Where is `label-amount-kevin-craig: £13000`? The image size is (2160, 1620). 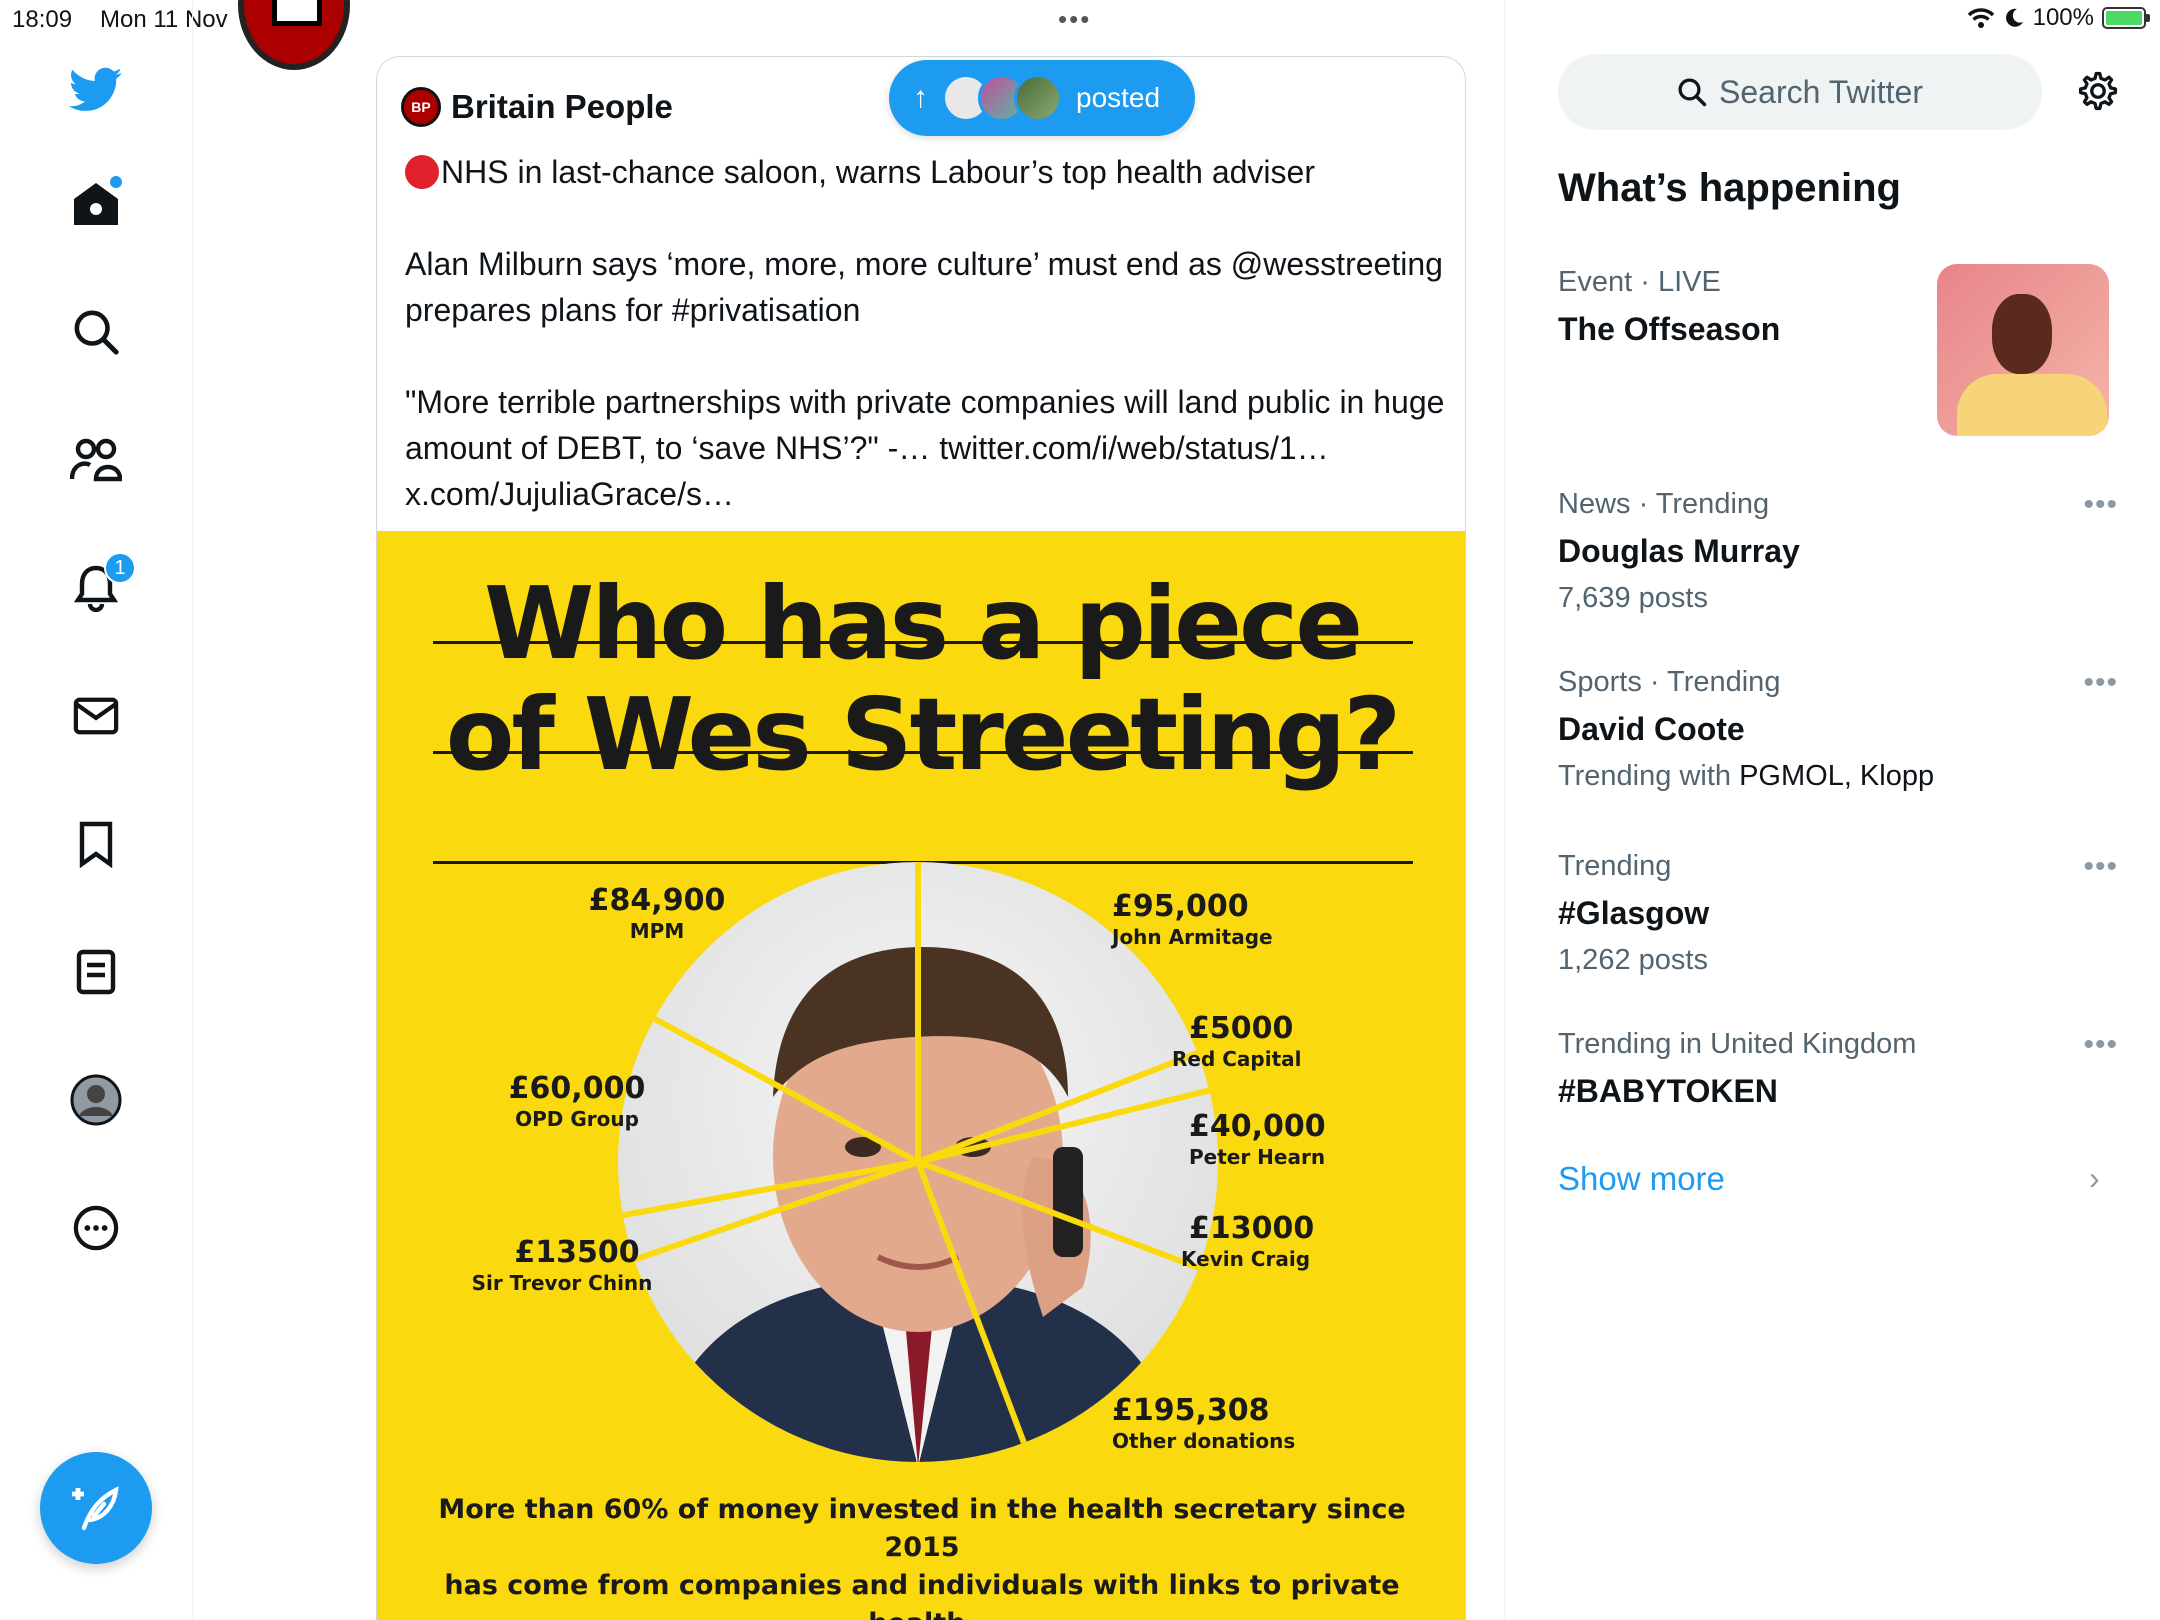 label-amount-kevin-craig: £13000 is located at coordinates (1252, 1228).